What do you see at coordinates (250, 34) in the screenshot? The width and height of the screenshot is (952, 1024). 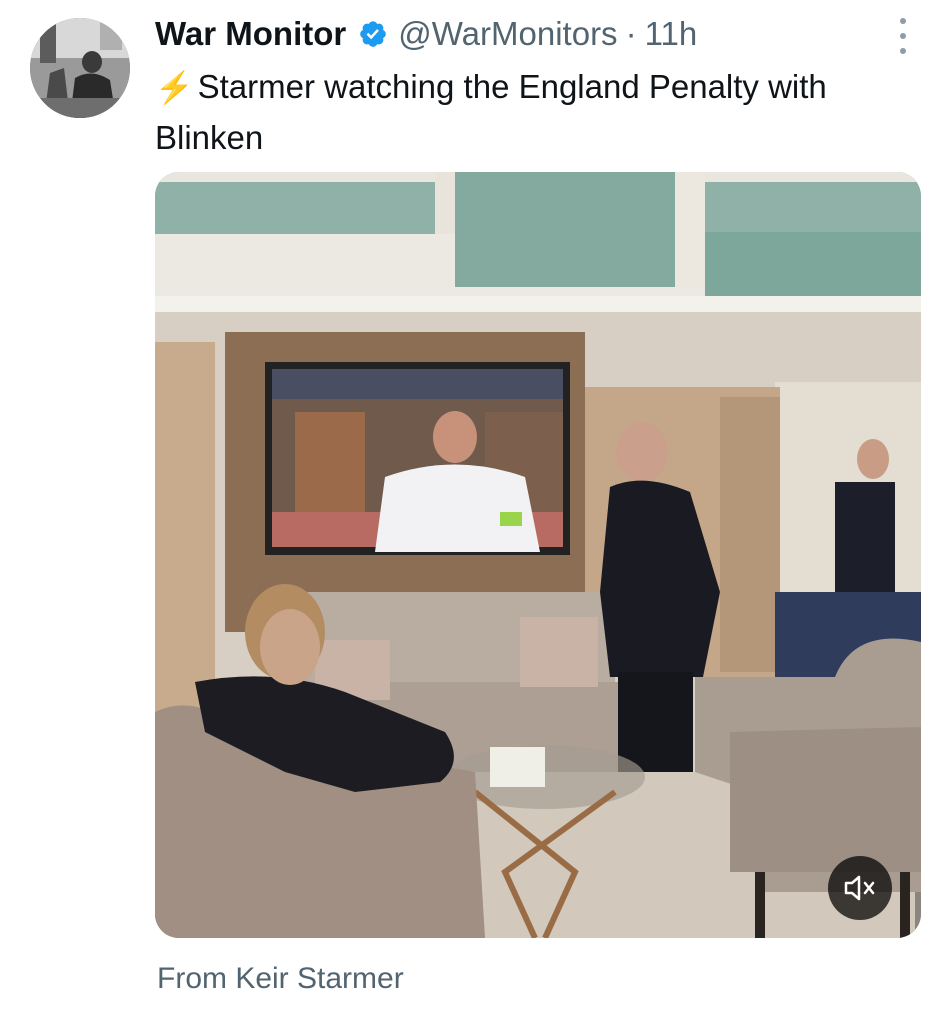 I see `author-name: War Monitor` at bounding box center [250, 34].